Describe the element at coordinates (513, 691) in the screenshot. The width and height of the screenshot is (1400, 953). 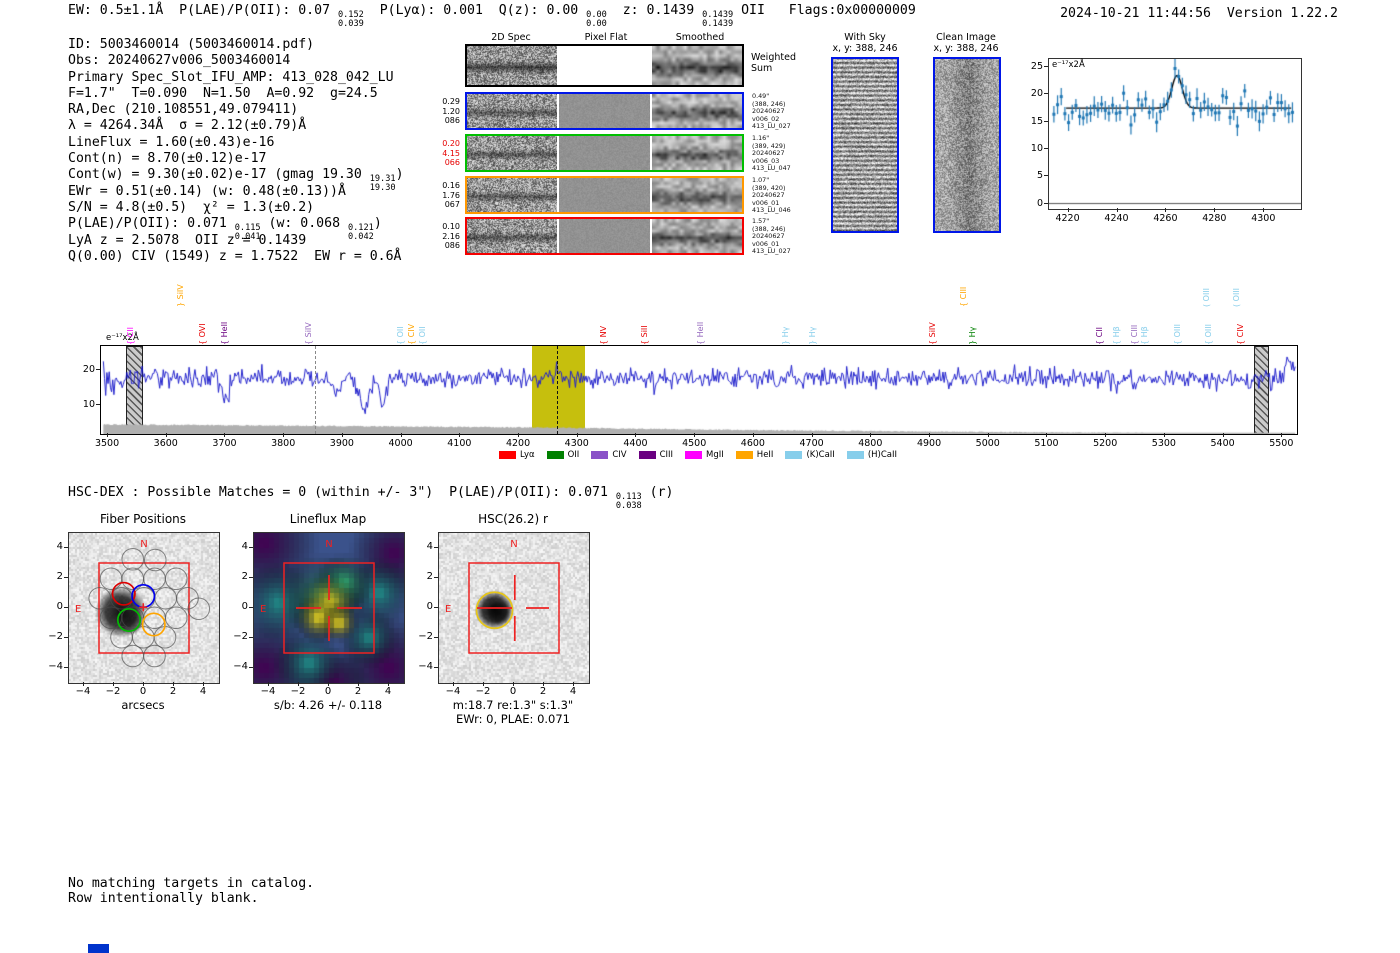
I see `x-tick-label: 0` at that location.